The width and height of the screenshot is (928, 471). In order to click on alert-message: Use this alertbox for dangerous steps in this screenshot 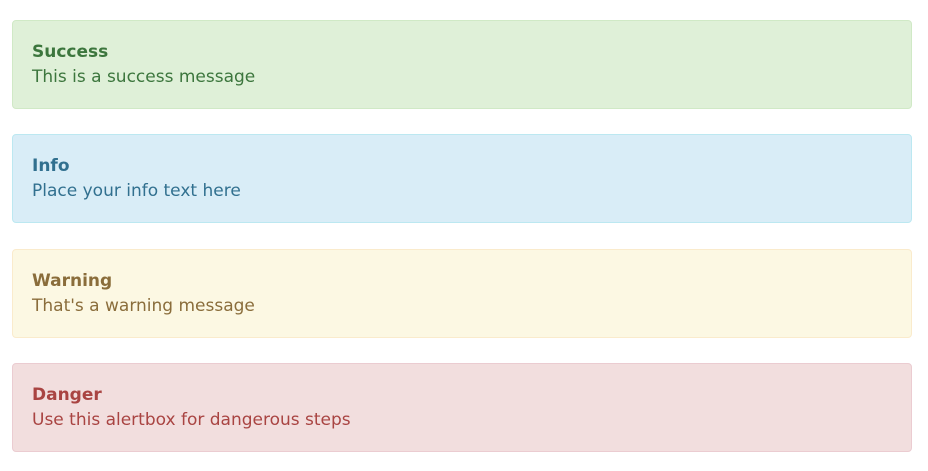, I will do `click(191, 420)`.